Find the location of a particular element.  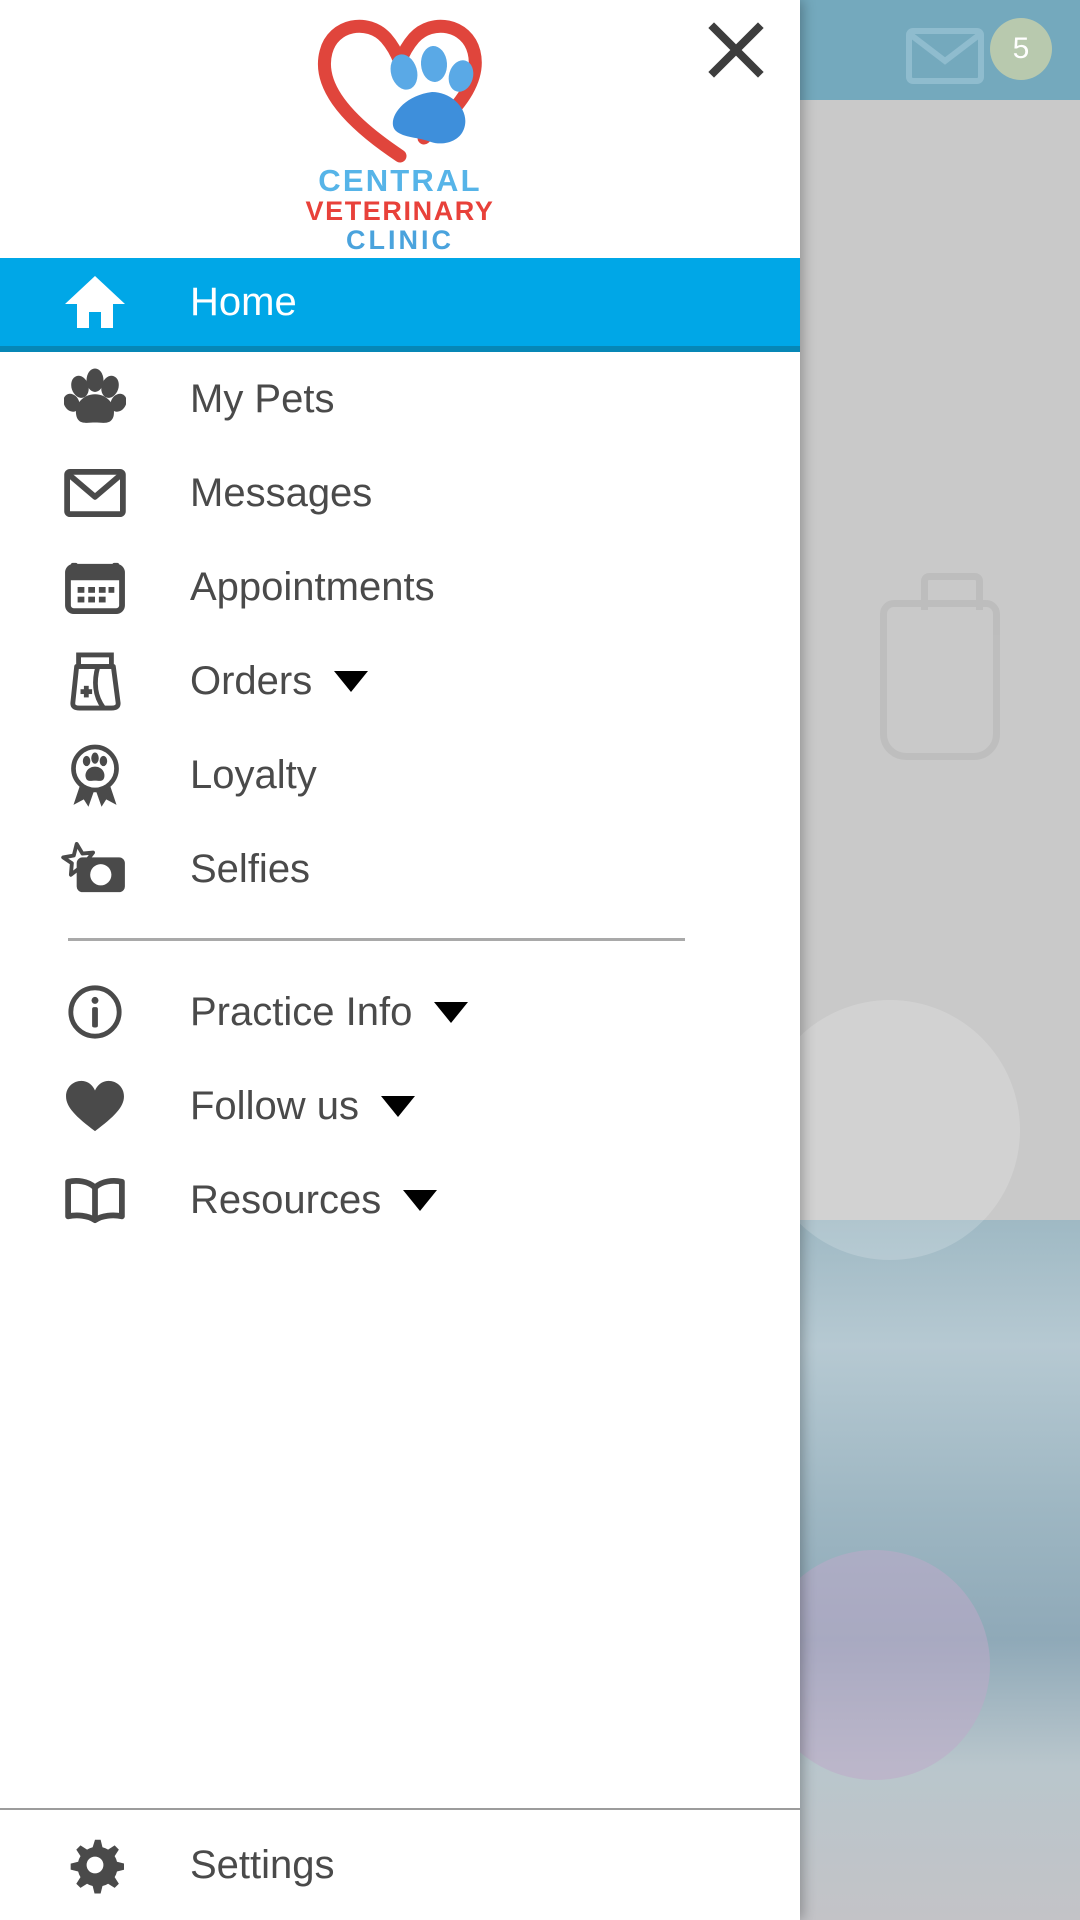

camera-star-icon is located at coordinates (95, 869).